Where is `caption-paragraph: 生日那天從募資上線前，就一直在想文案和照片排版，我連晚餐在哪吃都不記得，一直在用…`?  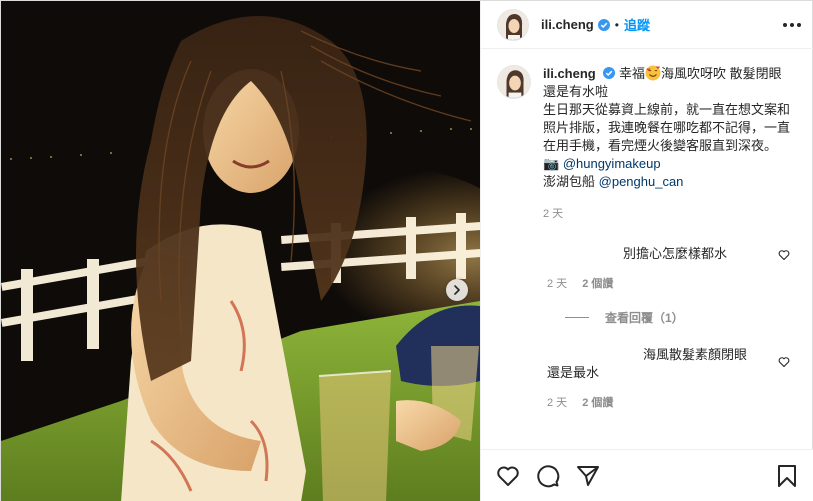
caption-paragraph: 生日那天從募資上線前，就一直在想文案和照片排版，我連晚餐在哪吃都不記得，一直在用… is located at coordinates (667, 127).